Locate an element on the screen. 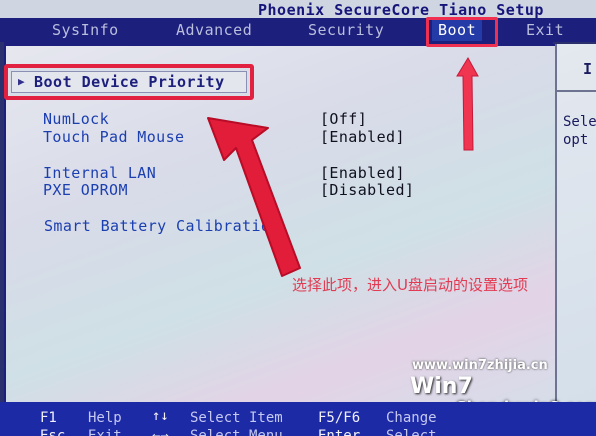 The height and width of the screenshot is (436, 596). legend-desc-select-item: Select Item is located at coordinates (236, 418).